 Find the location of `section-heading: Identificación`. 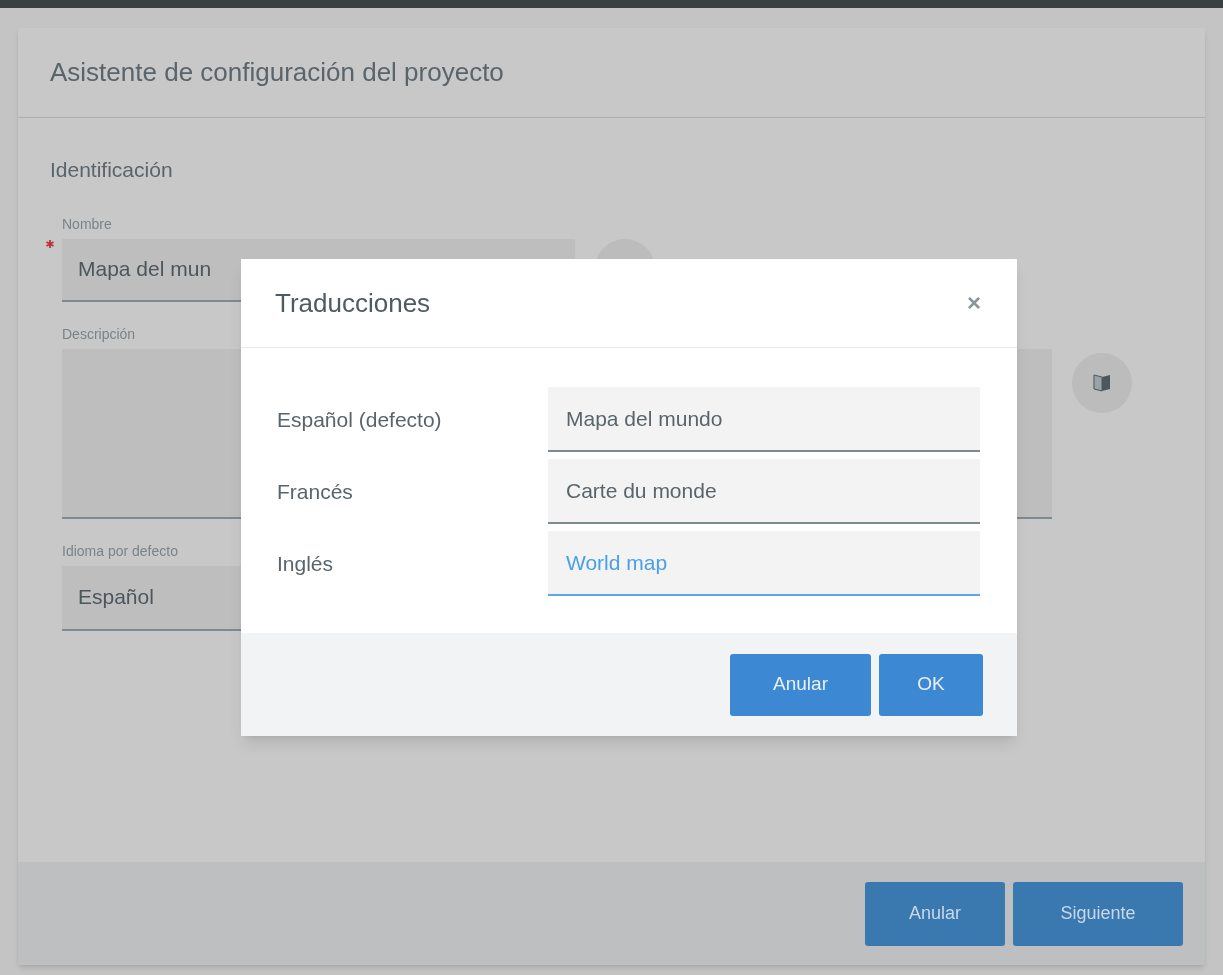

section-heading: Identificación is located at coordinates (112, 170).